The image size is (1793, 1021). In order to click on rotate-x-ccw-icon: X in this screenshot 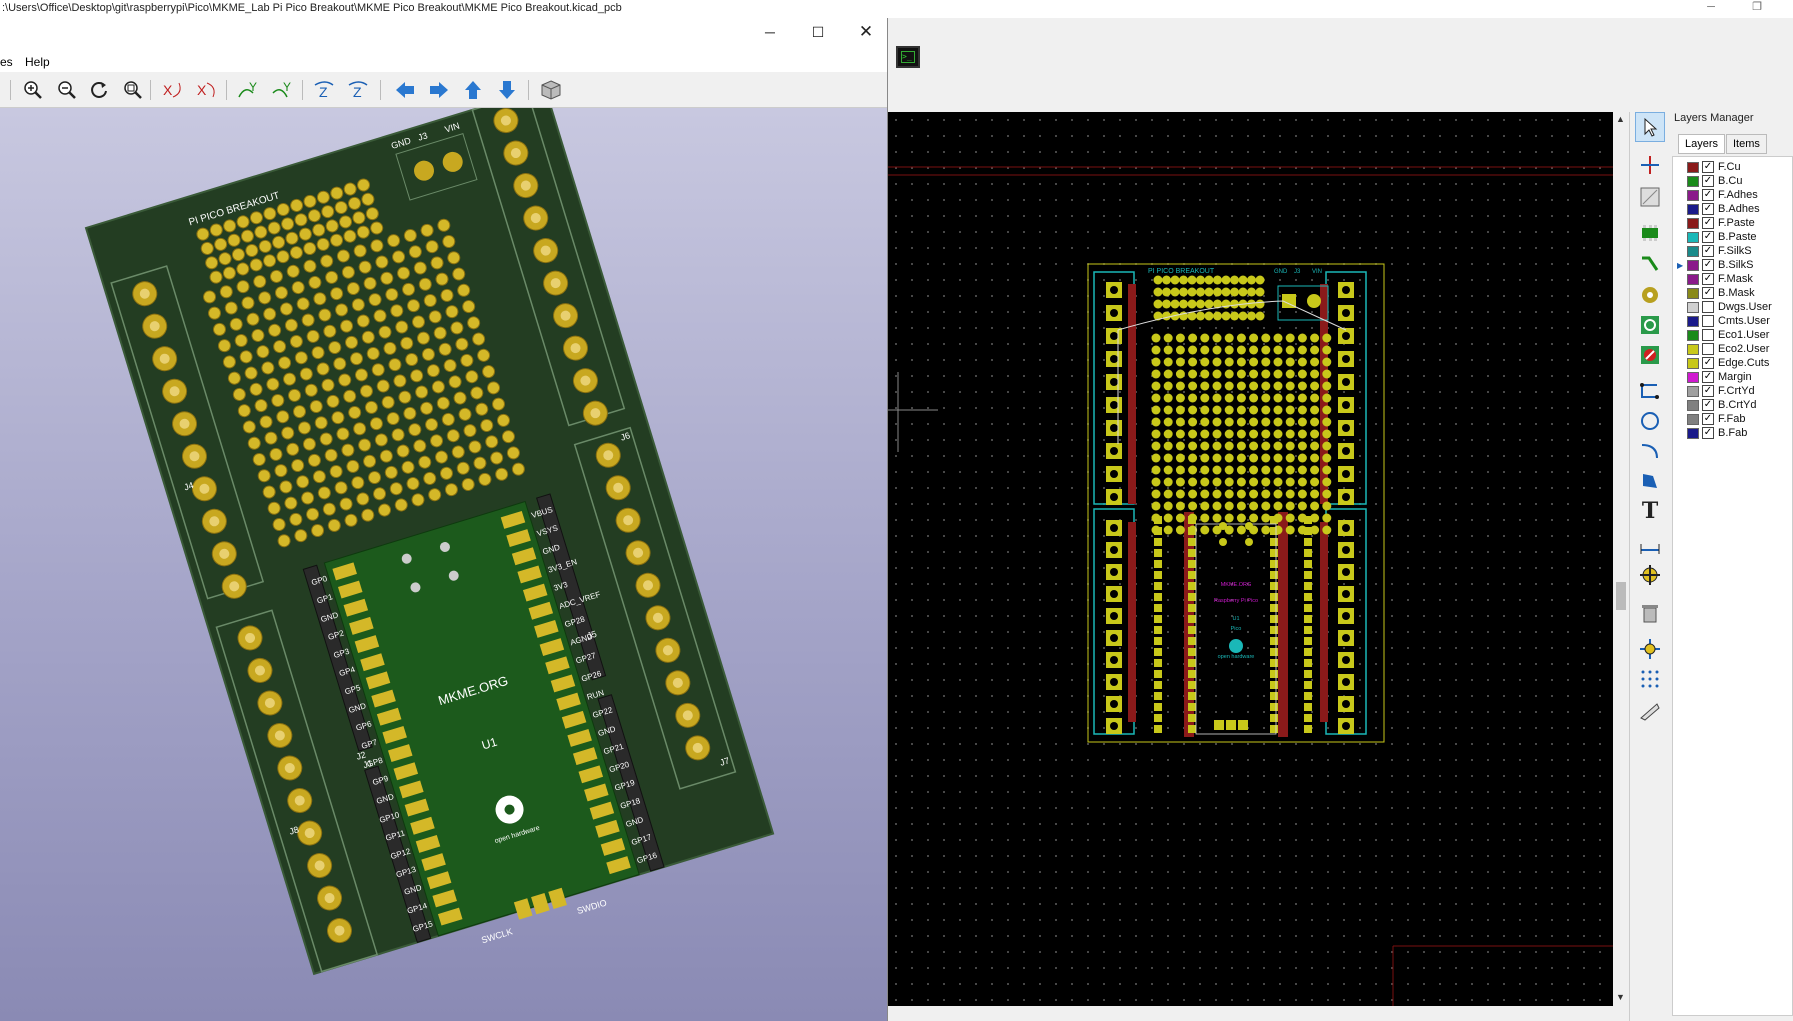, I will do `click(207, 90)`.